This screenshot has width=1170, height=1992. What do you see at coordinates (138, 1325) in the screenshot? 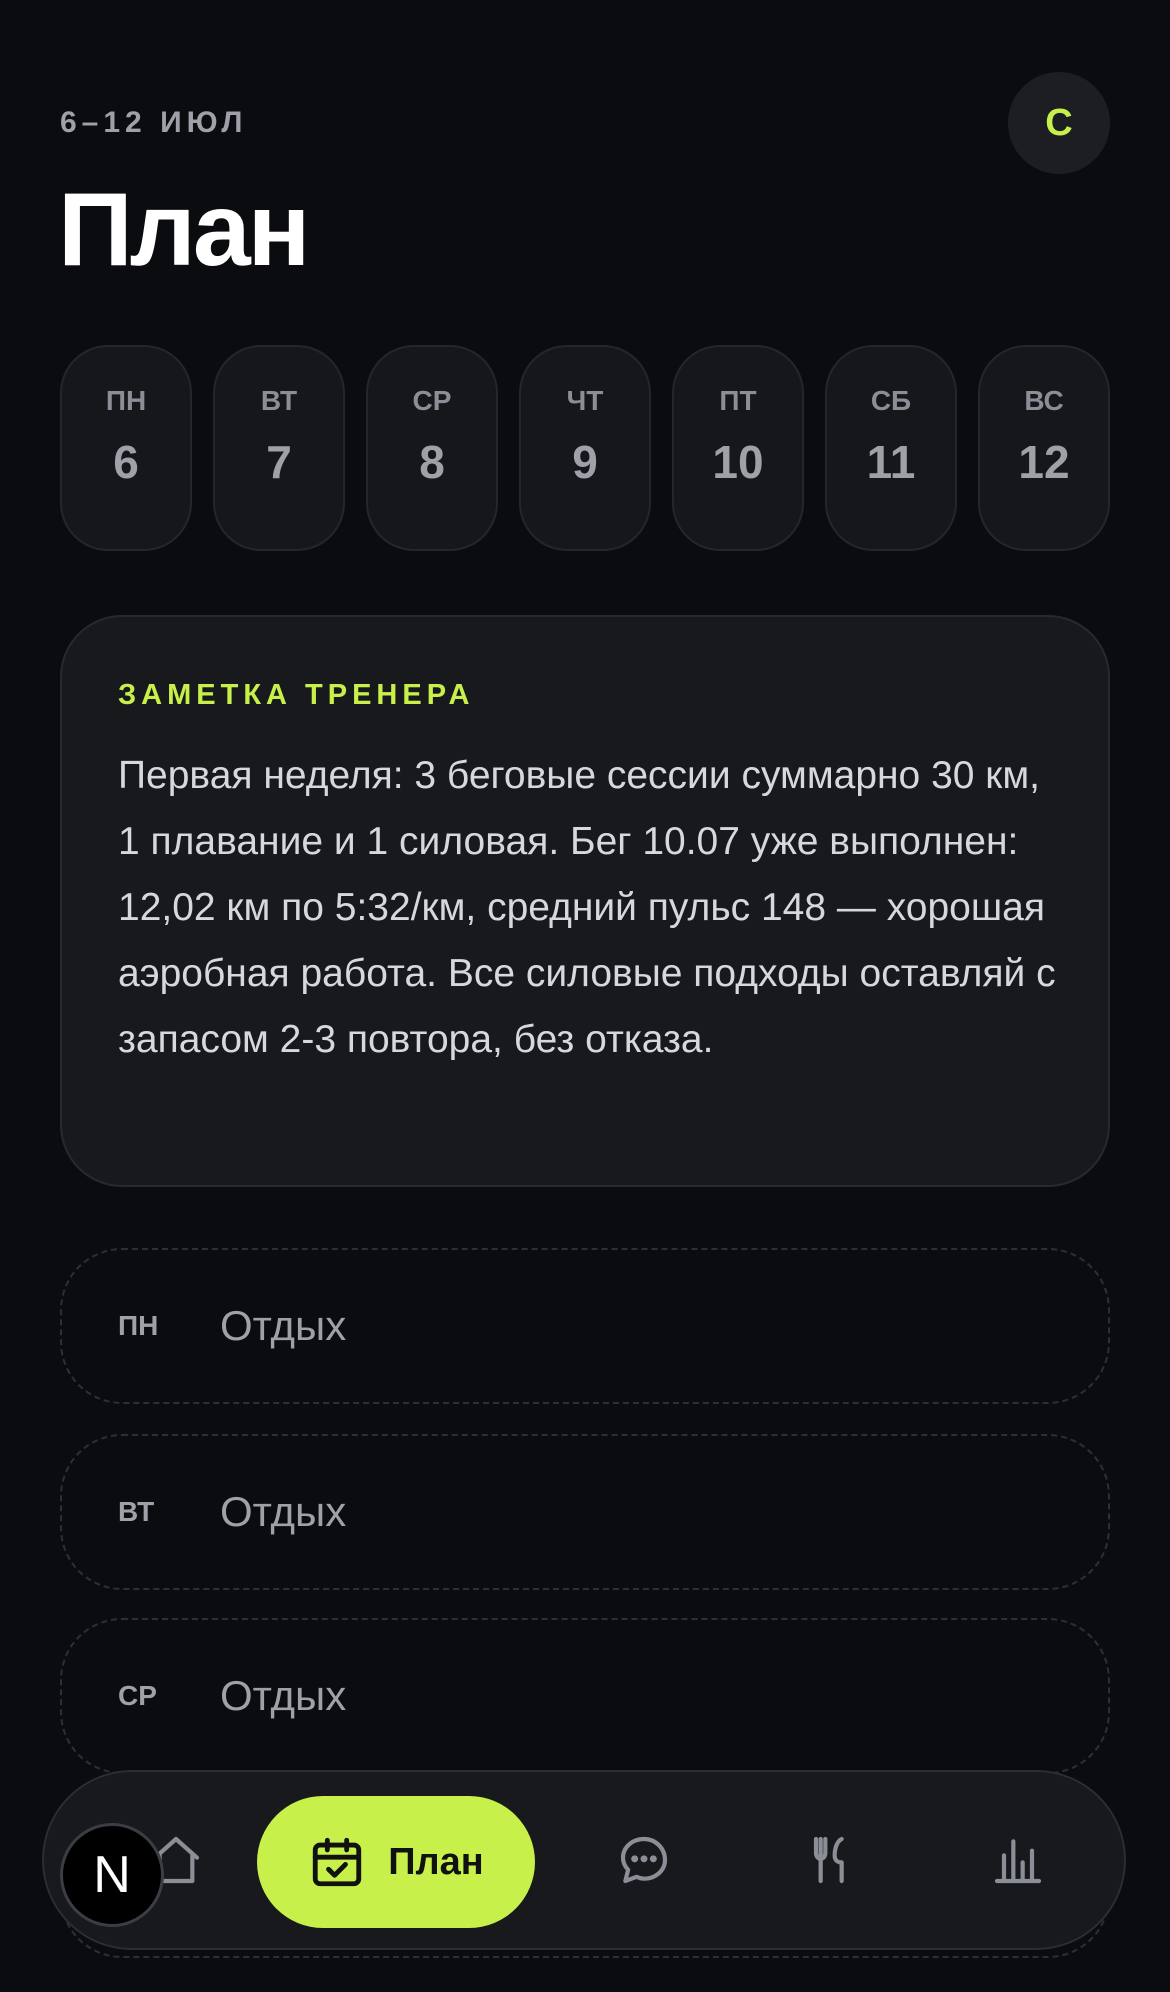
I see `schedule-row-weekday: ПН` at bounding box center [138, 1325].